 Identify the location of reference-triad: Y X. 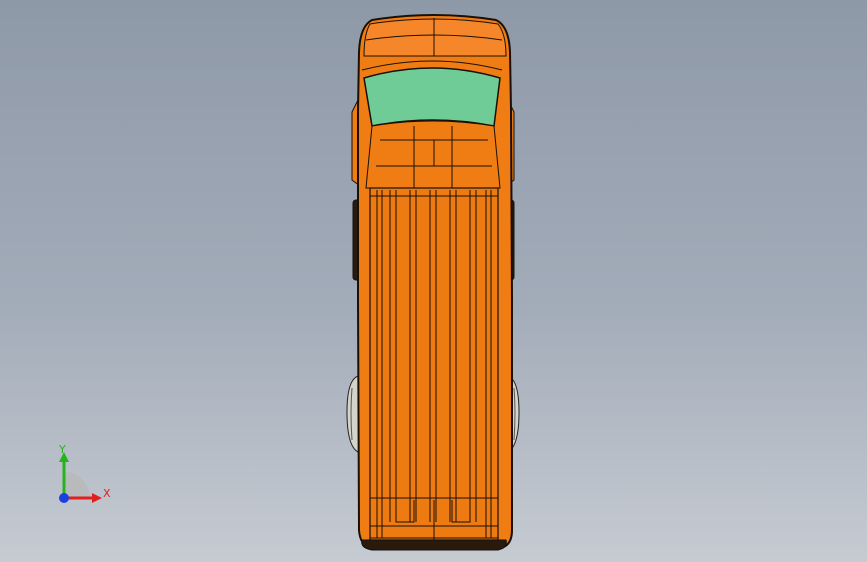
(84, 476).